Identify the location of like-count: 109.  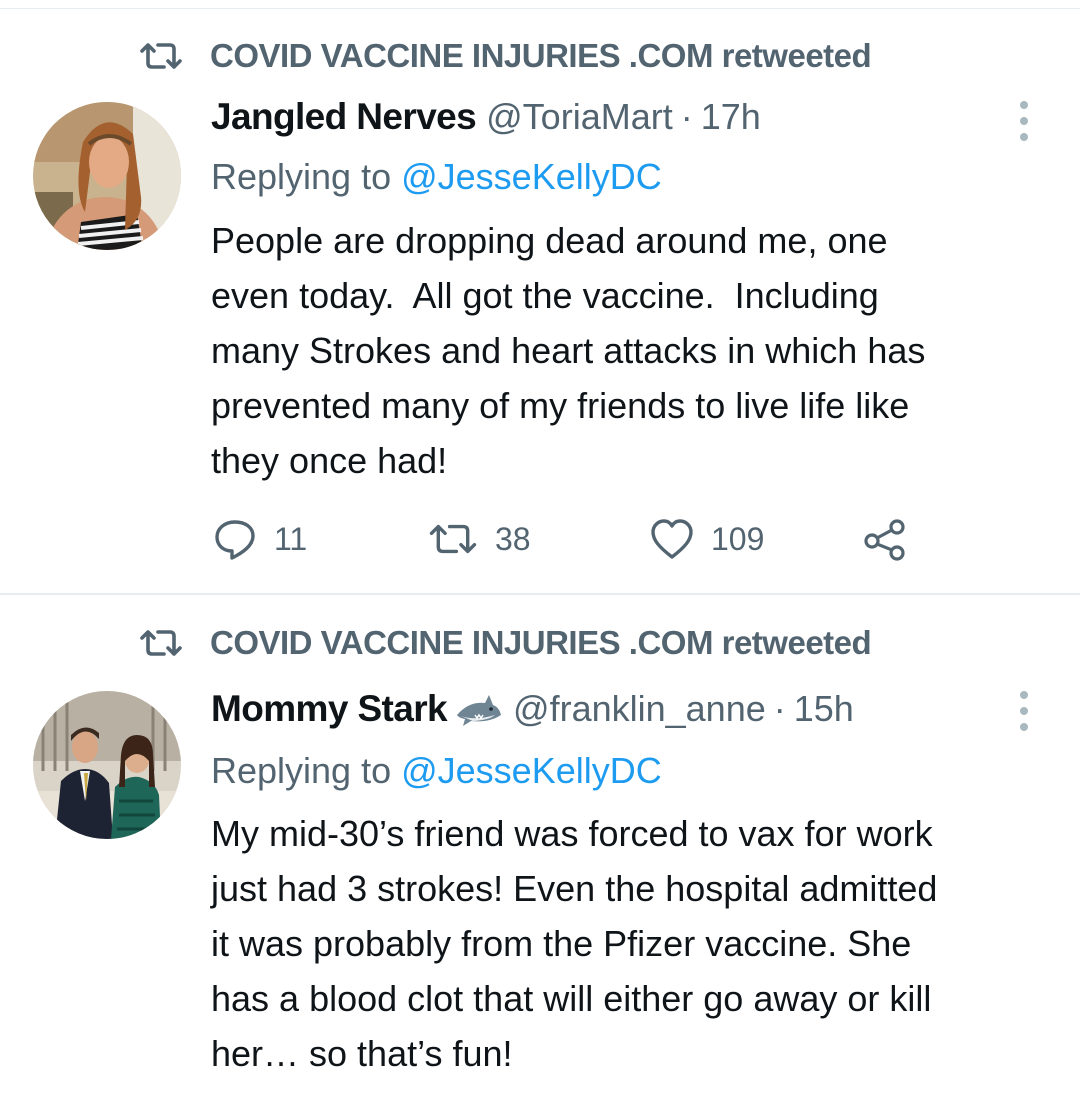
(738, 538).